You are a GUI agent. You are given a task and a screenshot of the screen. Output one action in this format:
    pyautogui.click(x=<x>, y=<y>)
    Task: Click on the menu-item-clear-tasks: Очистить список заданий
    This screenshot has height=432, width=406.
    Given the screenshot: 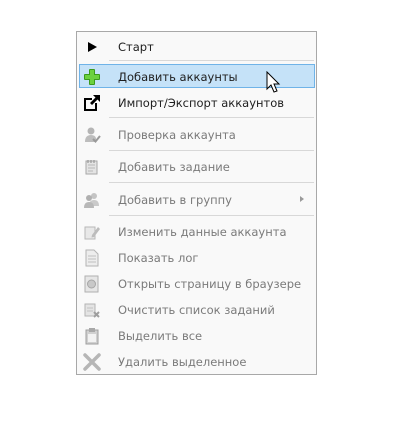 What is the action you would take?
    pyautogui.click(x=197, y=309)
    